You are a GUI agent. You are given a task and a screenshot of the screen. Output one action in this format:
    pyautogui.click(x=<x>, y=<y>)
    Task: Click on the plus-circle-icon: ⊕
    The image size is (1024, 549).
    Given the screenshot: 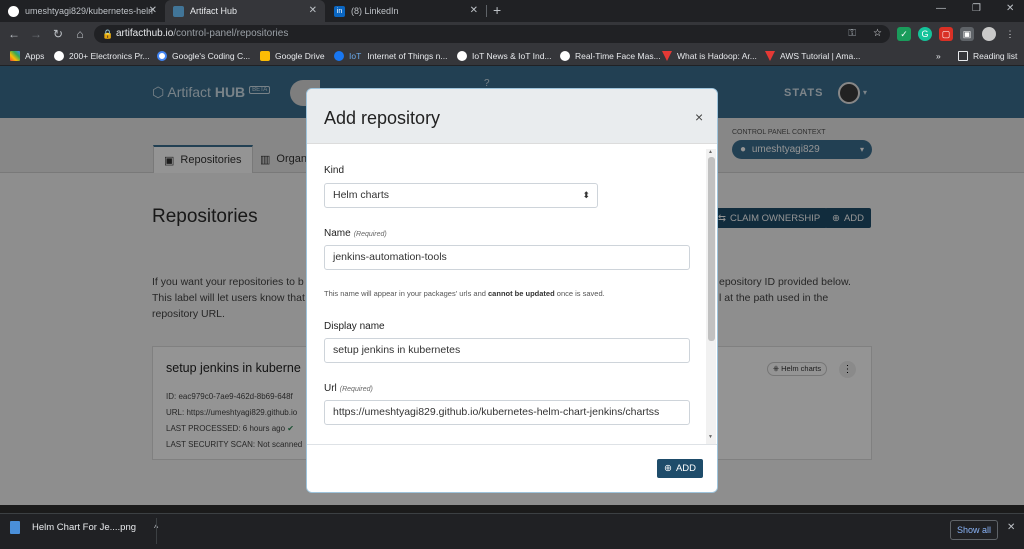 What is the action you would take?
    pyautogui.click(x=668, y=468)
    